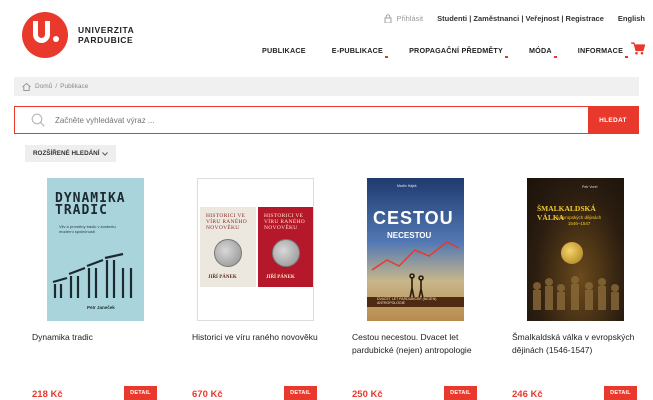  Describe the element at coordinates (613, 120) in the screenshot. I see `search-button: HLEDAT` at that location.